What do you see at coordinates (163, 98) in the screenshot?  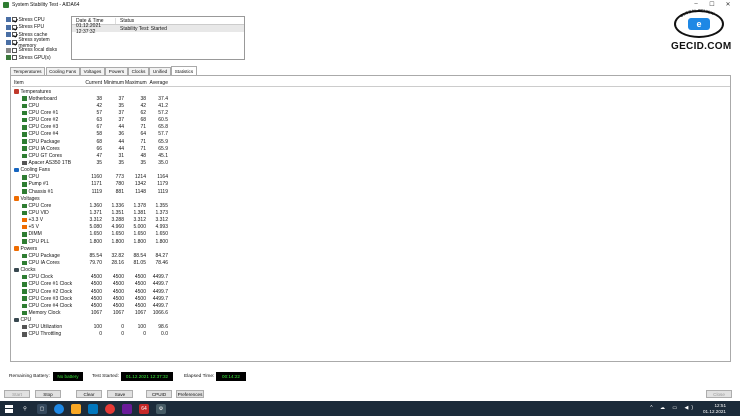 I see `cell-average: 37.4` at bounding box center [163, 98].